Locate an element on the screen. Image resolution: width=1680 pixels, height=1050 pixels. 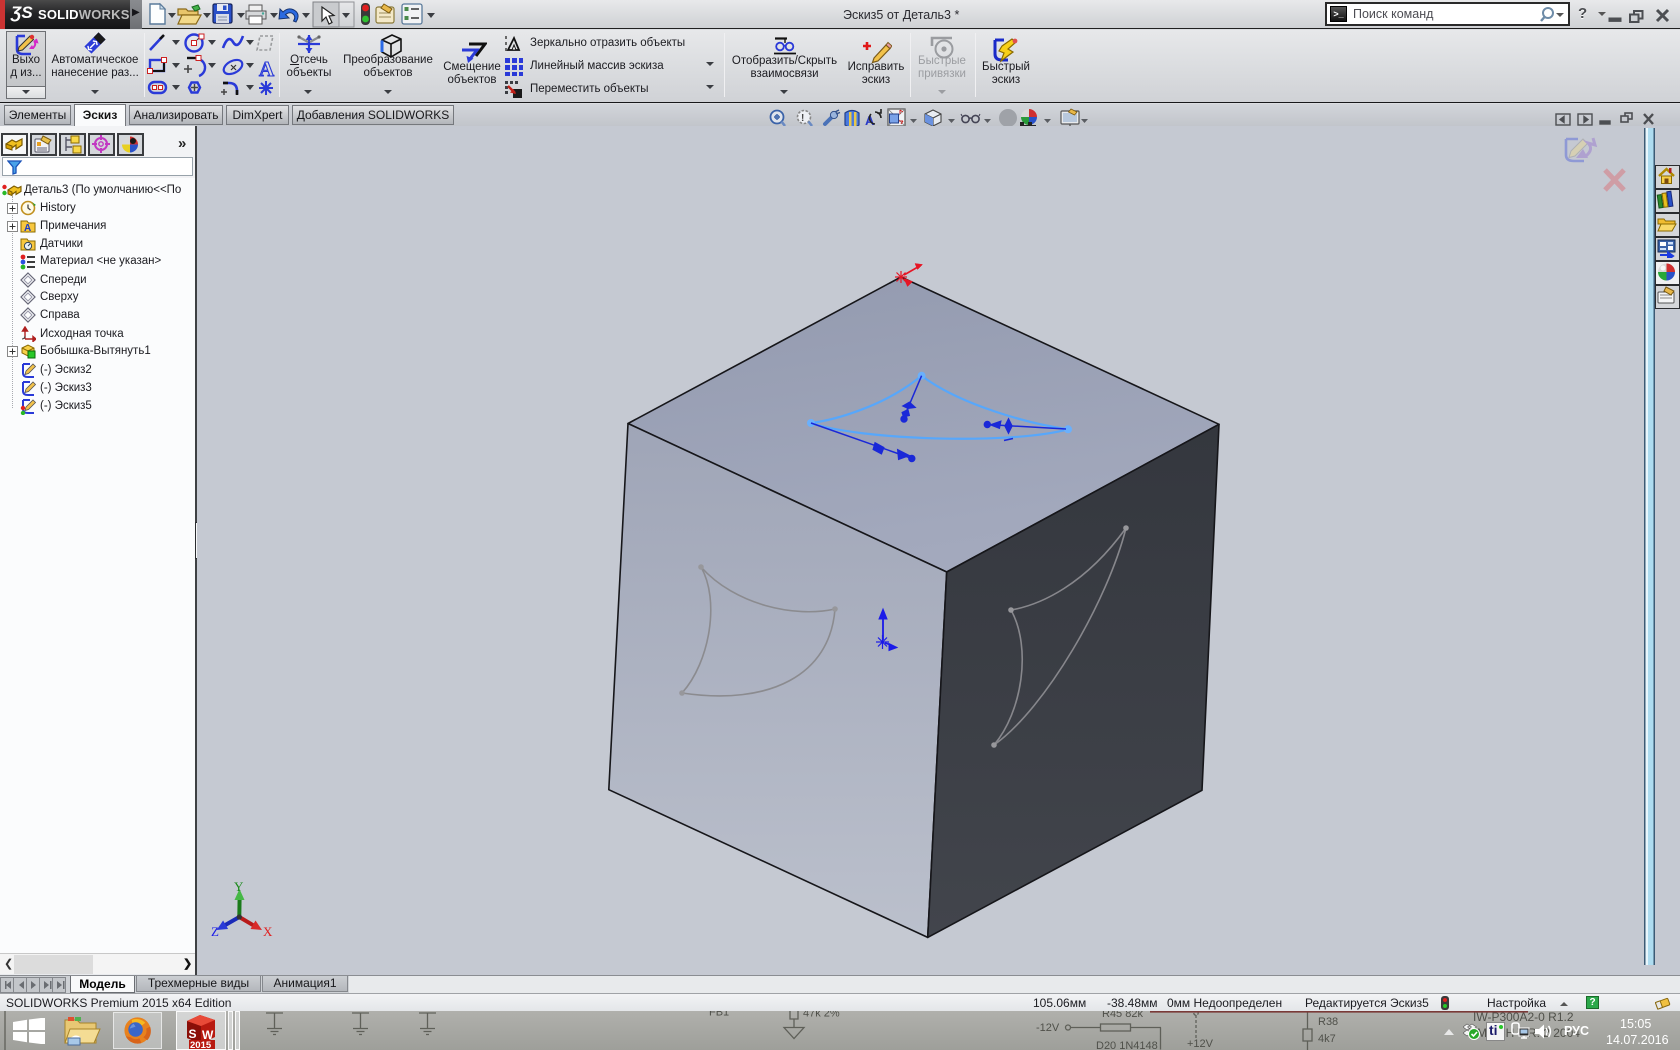
svg-text: Y is located at coordinates (239, 886).